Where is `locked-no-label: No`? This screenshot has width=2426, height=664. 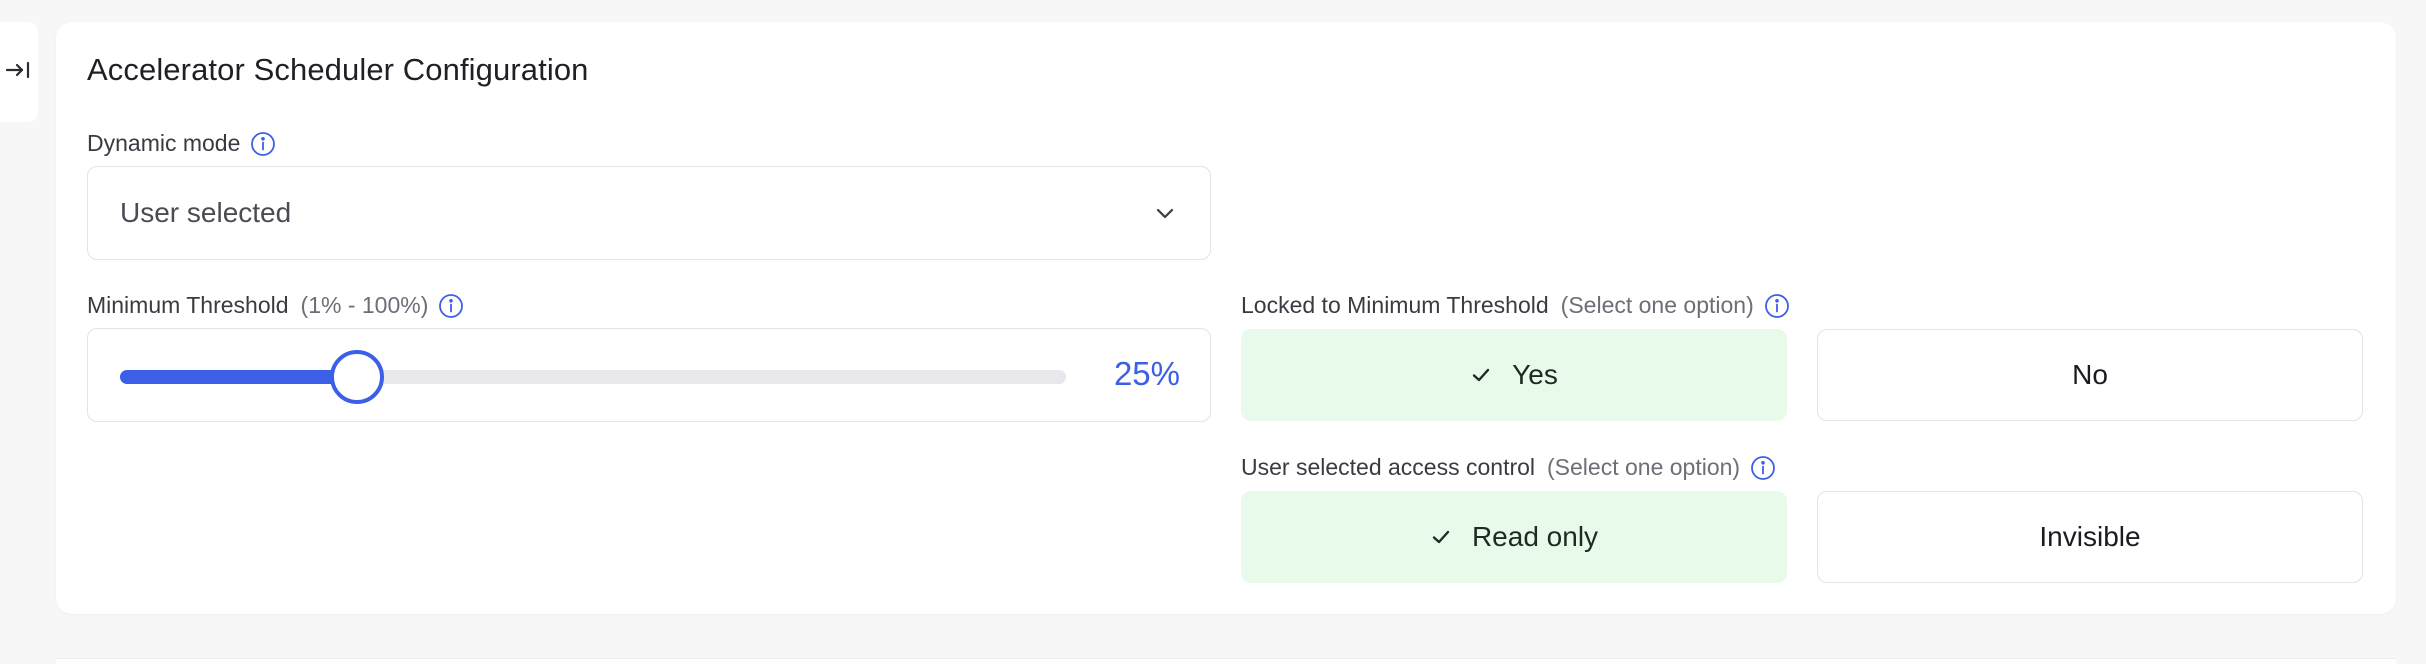 locked-no-label: No is located at coordinates (2090, 374).